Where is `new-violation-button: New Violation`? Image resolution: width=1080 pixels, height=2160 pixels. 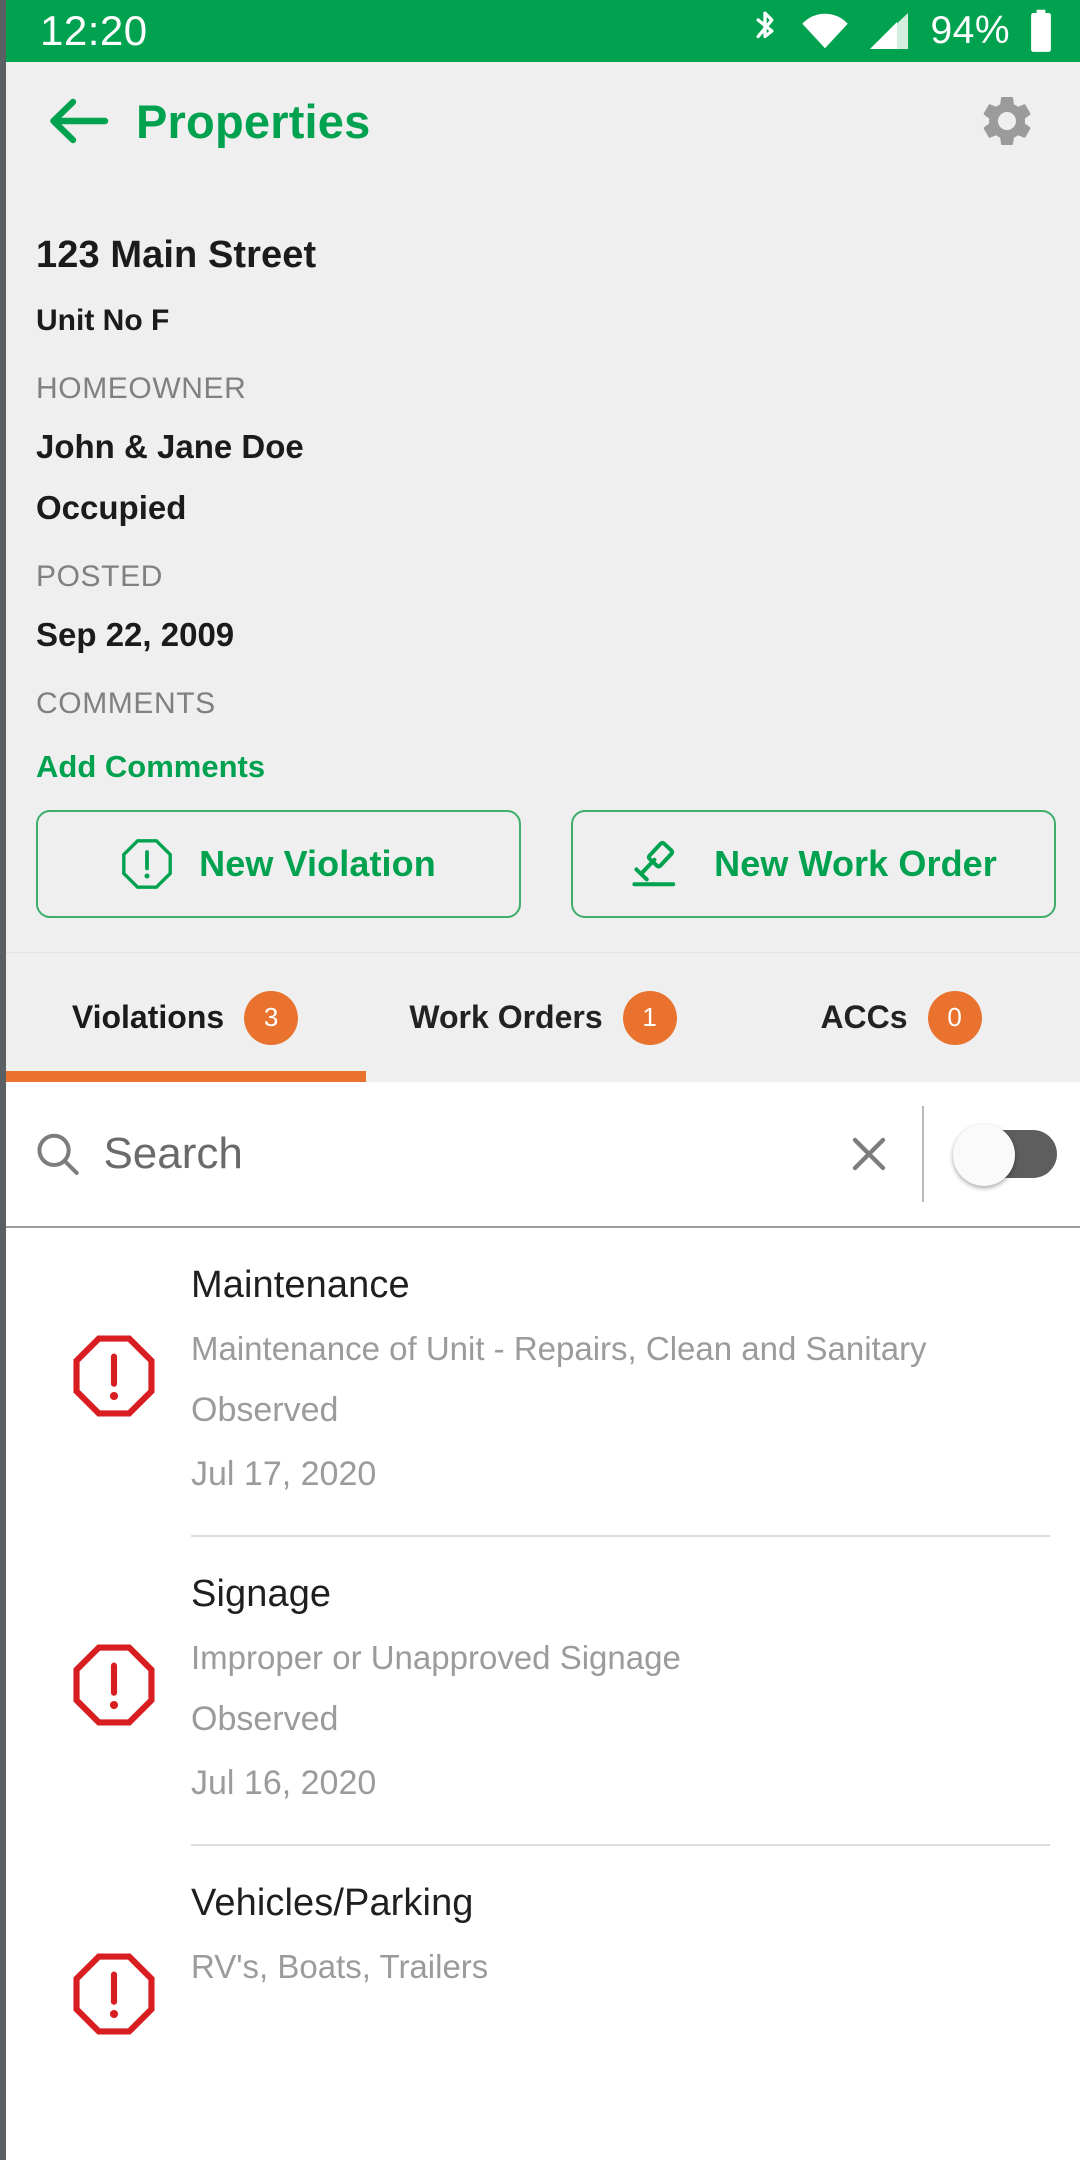 new-violation-button: New Violation is located at coordinates (278, 864).